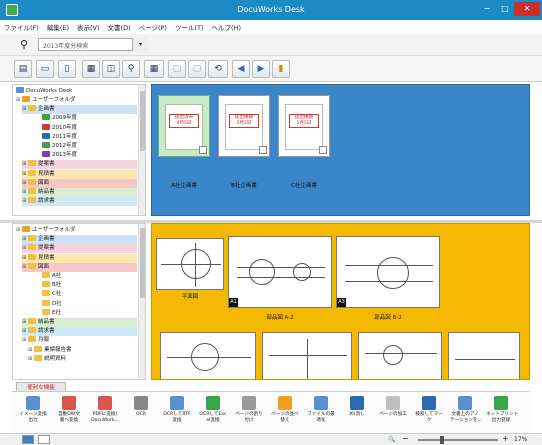 The height and width of the screenshot is (445, 542). What do you see at coordinates (527, 9) in the screenshot?
I see `close-button: ✕` at bounding box center [527, 9].